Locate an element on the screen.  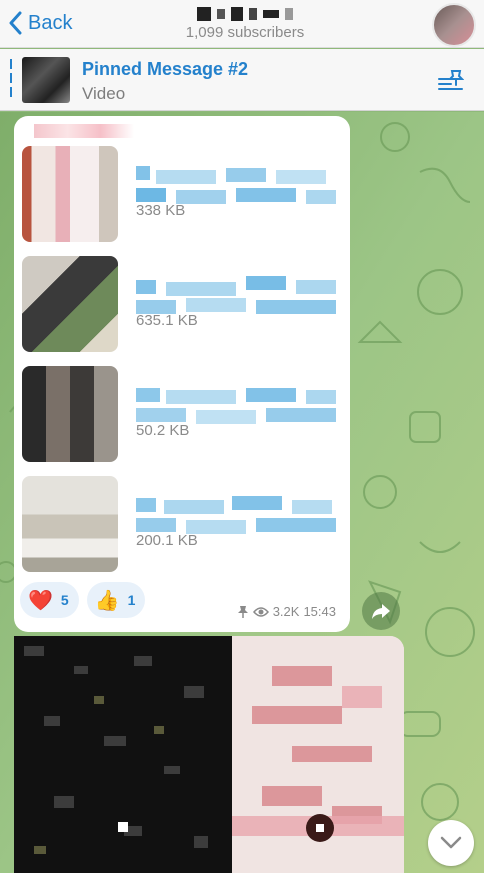
file-item: 635.1 KB is located at coordinates (182, 304).